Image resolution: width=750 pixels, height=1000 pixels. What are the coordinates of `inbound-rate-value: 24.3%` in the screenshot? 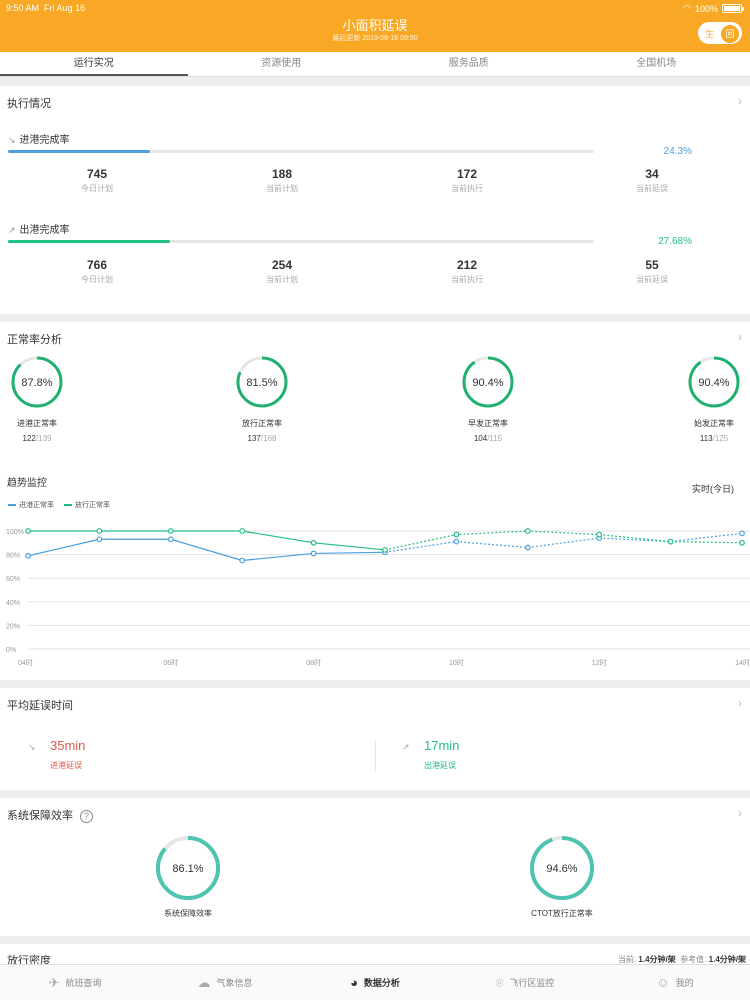 It's located at (677, 151).